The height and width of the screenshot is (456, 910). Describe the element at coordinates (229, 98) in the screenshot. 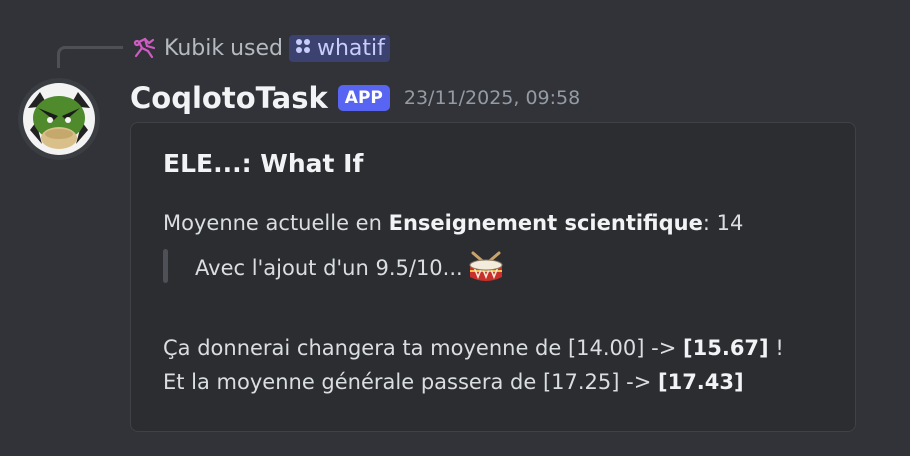

I see `author-username: CoqlotoTask` at that location.